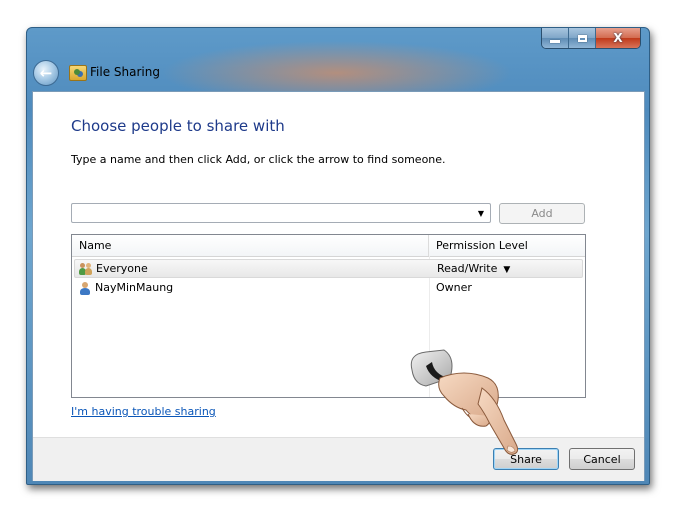 Image resolution: width=674 pixels, height=509 pixels. I want to click on maximize-button, so click(581, 38).